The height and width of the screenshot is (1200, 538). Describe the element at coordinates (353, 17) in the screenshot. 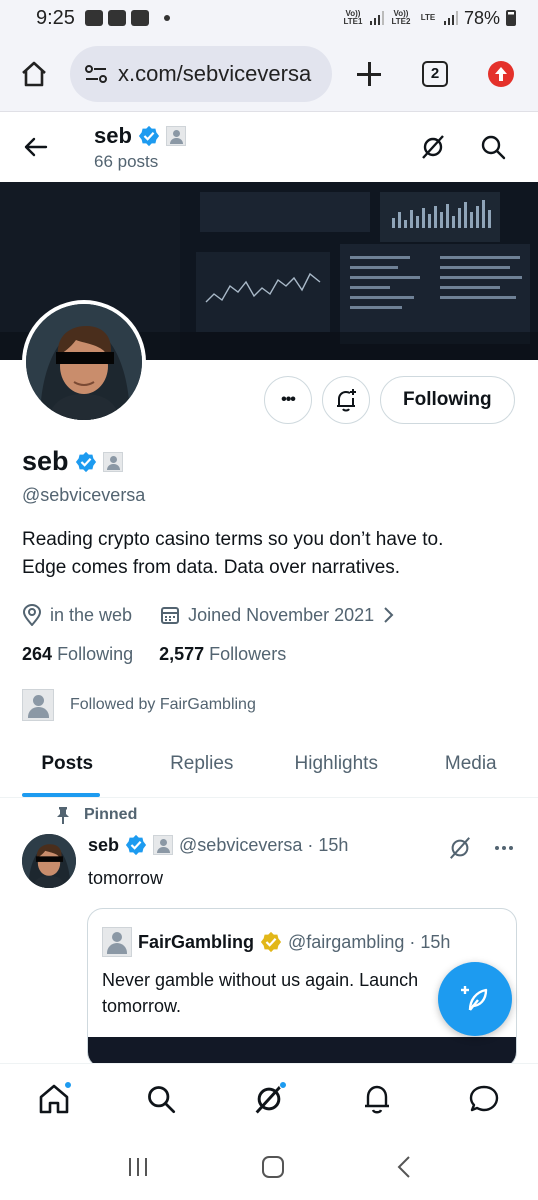

I see `carrier-1: Vo)) LTE1` at that location.